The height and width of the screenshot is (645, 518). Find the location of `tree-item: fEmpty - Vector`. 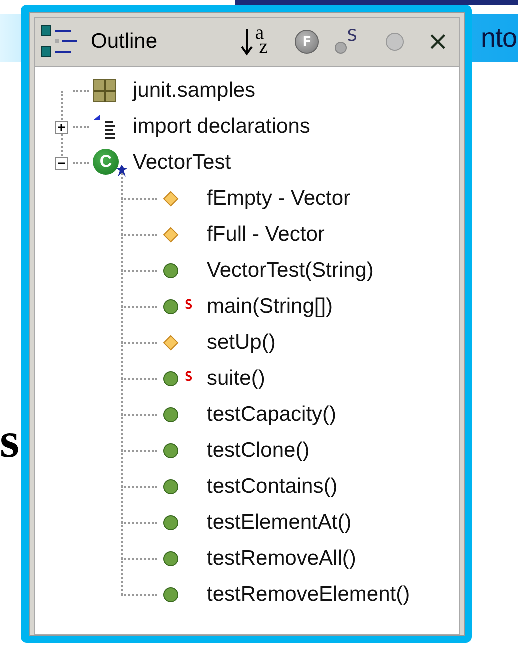

tree-item: fEmpty - Vector is located at coordinates (279, 199).